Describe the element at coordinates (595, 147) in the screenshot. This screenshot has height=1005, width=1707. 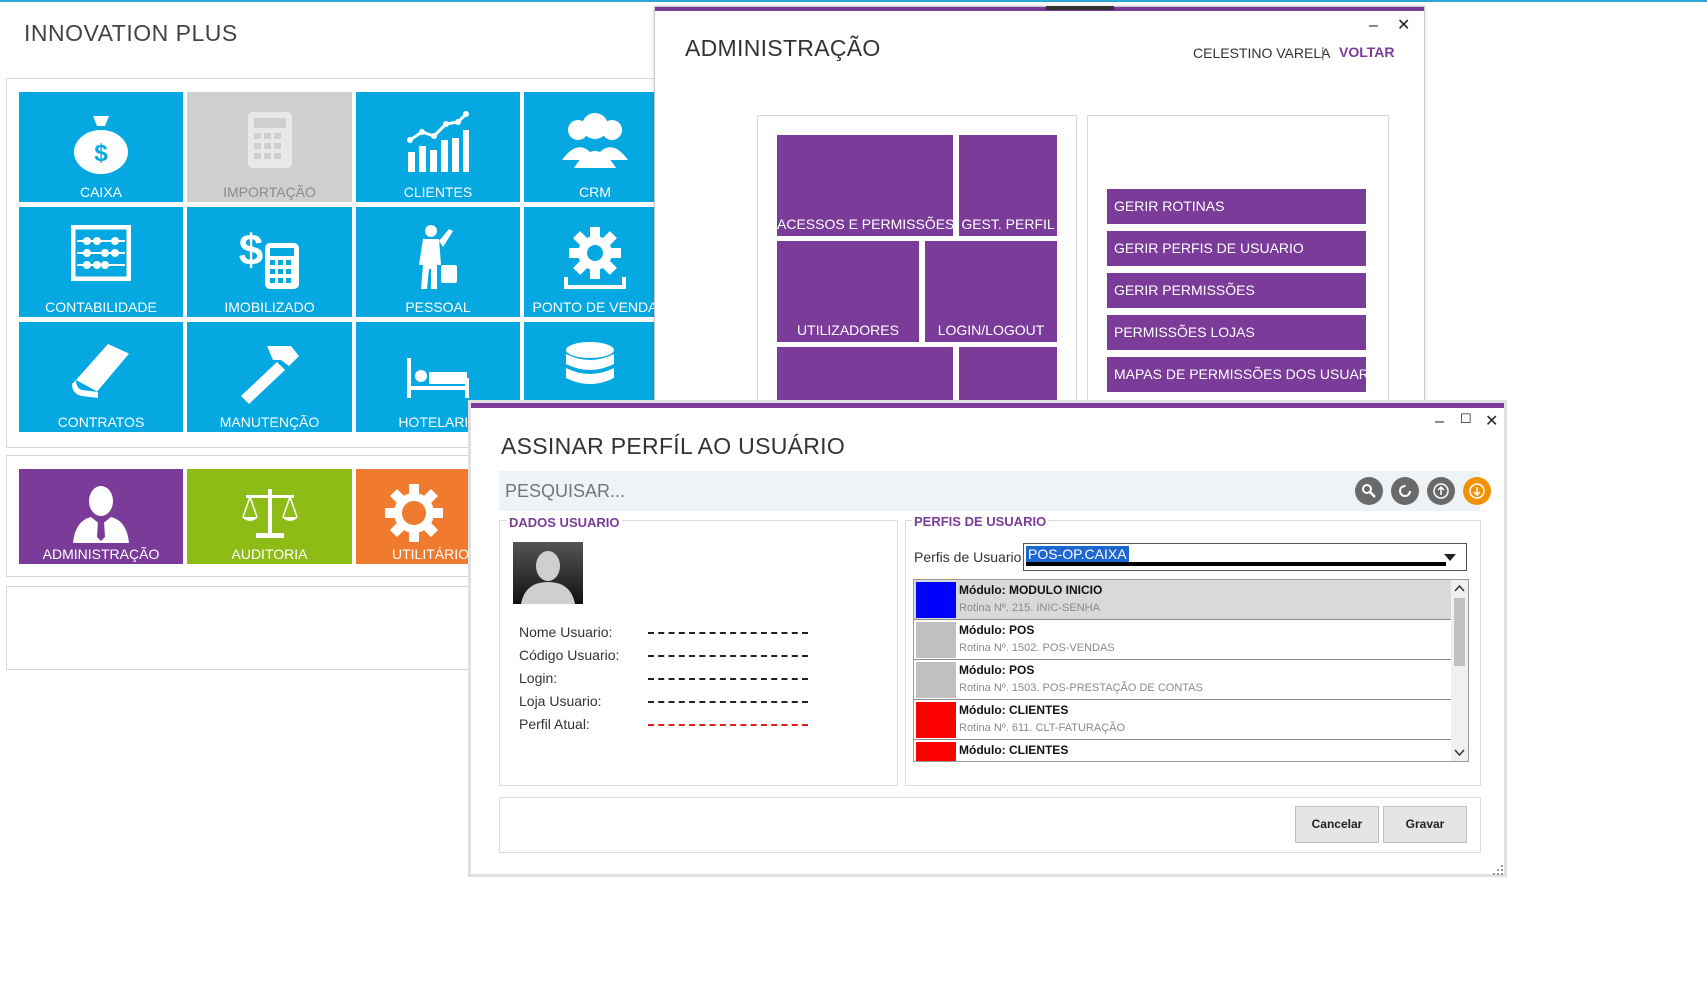
I see `tile-crm: CRM` at that location.